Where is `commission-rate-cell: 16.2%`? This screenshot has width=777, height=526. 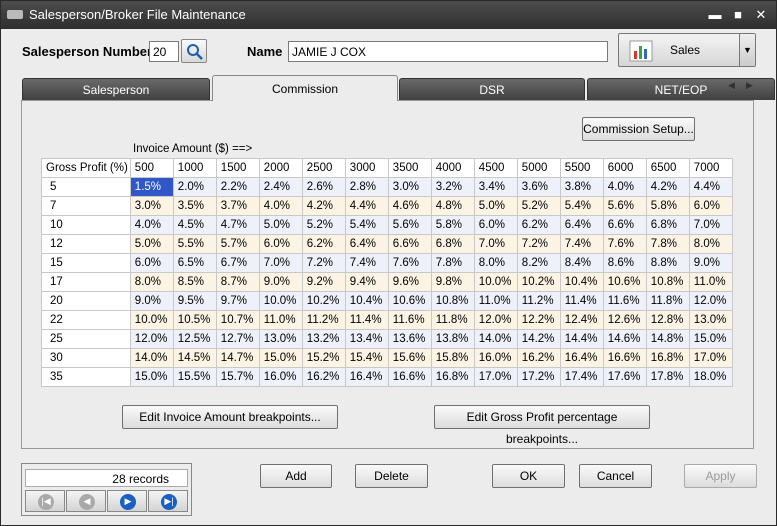
commission-rate-cell: 16.2% is located at coordinates (538, 358).